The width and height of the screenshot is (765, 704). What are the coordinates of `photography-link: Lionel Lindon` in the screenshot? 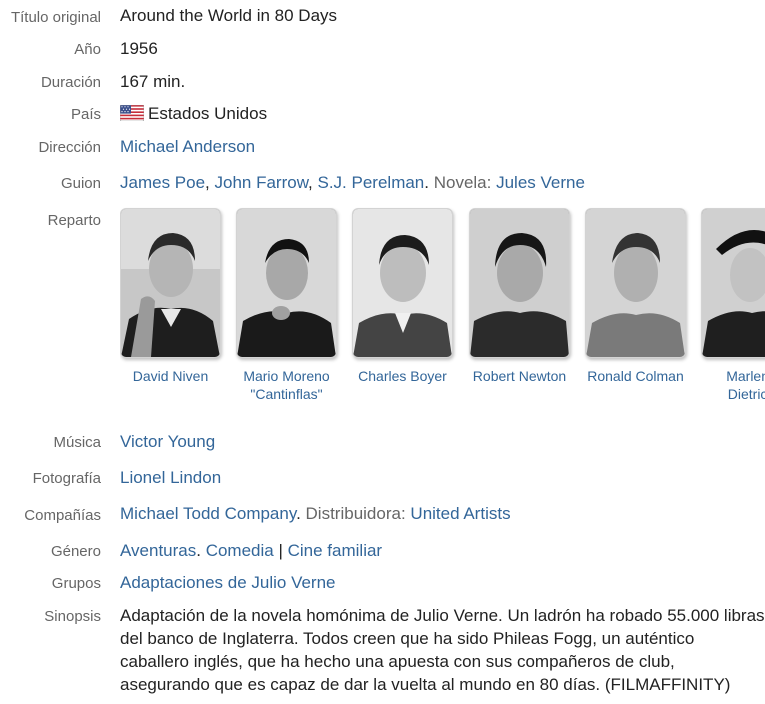 It's located at (170, 477).